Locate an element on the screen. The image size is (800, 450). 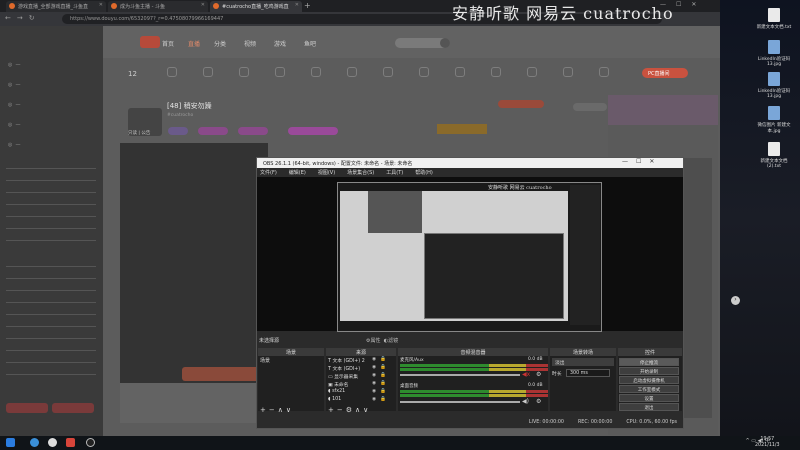
transition-select: 淡出 is located at coordinates (583, 362).